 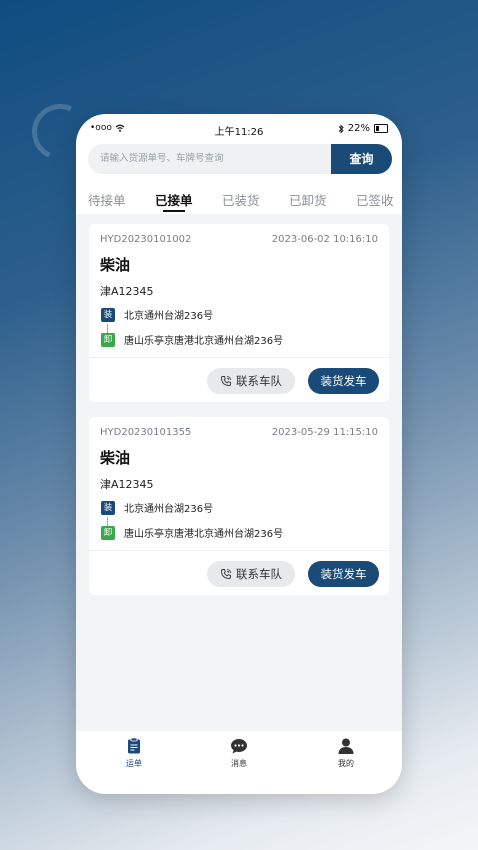 What do you see at coordinates (134, 745) in the screenshot?
I see `waybill-icon` at bounding box center [134, 745].